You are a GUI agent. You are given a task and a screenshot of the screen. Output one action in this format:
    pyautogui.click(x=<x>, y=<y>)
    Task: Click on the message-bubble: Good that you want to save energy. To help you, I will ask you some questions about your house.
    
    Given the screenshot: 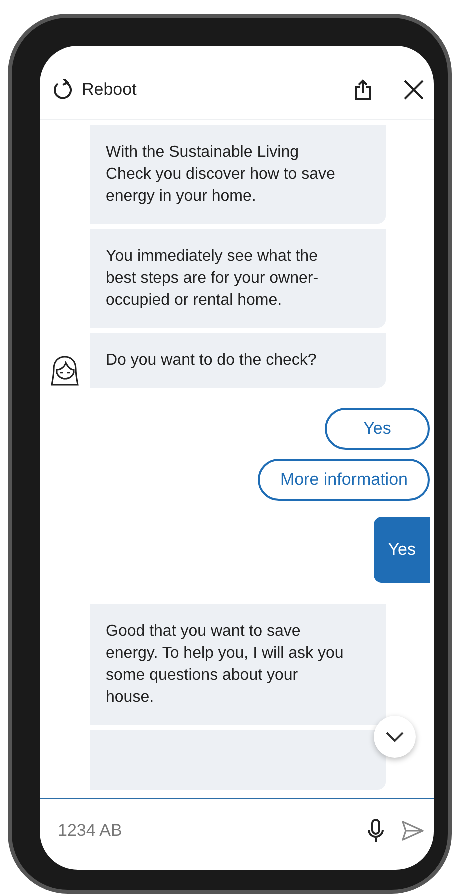 What is the action you would take?
    pyautogui.click(x=238, y=664)
    